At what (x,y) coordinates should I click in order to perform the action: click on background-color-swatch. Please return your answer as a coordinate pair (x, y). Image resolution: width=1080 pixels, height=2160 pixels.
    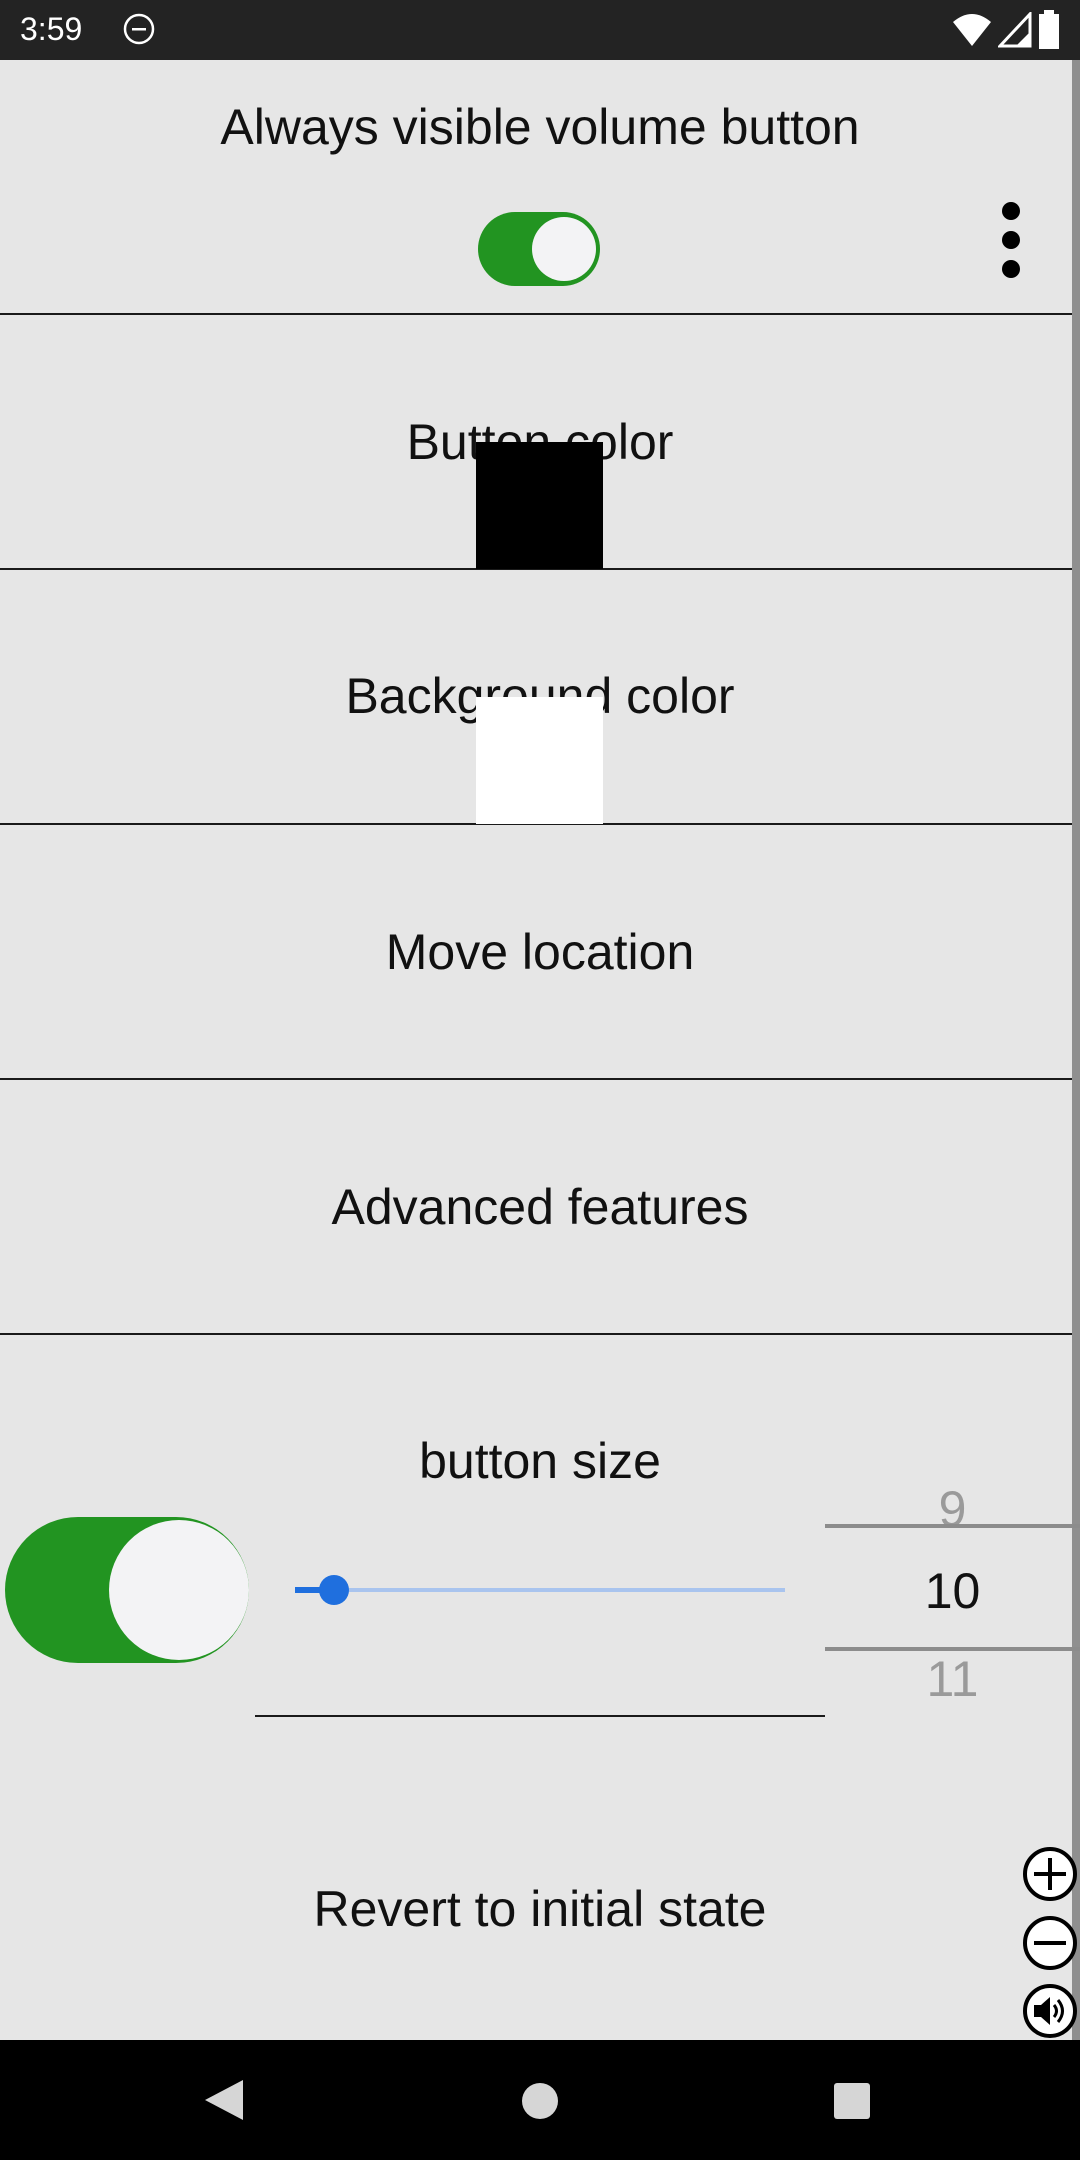
    Looking at the image, I should click on (539, 760).